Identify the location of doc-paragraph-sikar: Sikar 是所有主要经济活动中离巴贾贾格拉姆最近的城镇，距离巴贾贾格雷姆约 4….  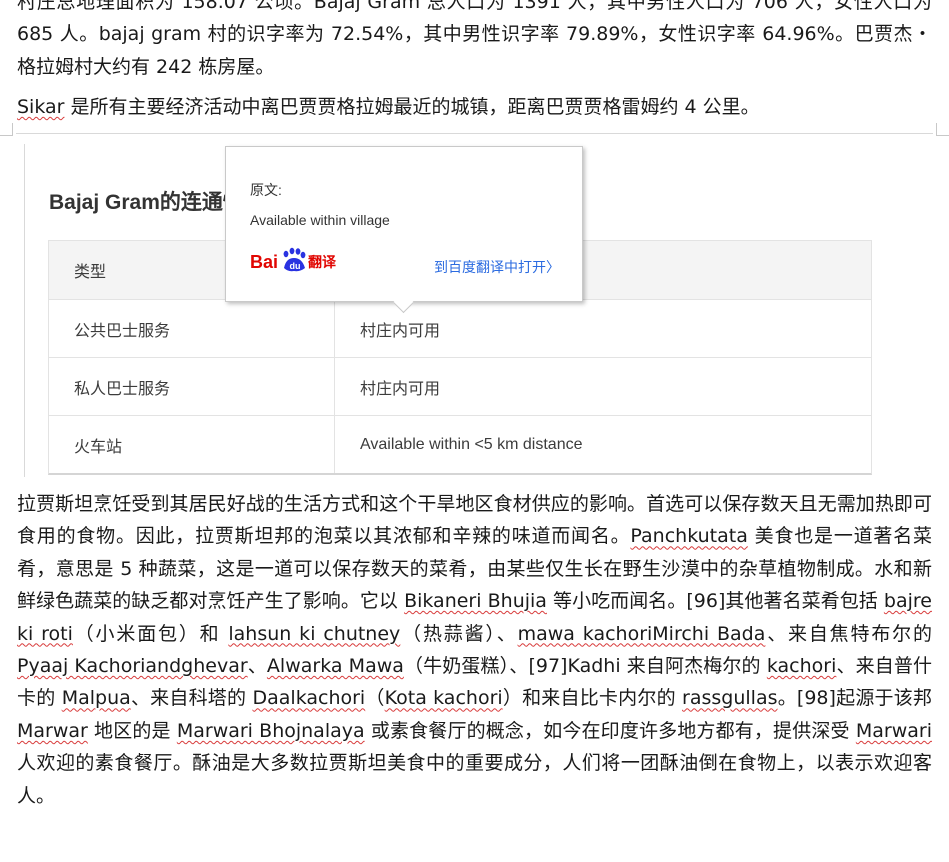
(388, 107).